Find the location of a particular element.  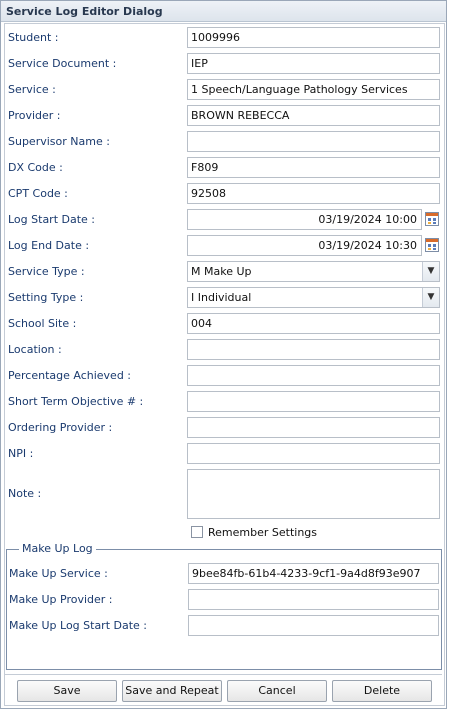

save-button: Save is located at coordinates (67, 691).